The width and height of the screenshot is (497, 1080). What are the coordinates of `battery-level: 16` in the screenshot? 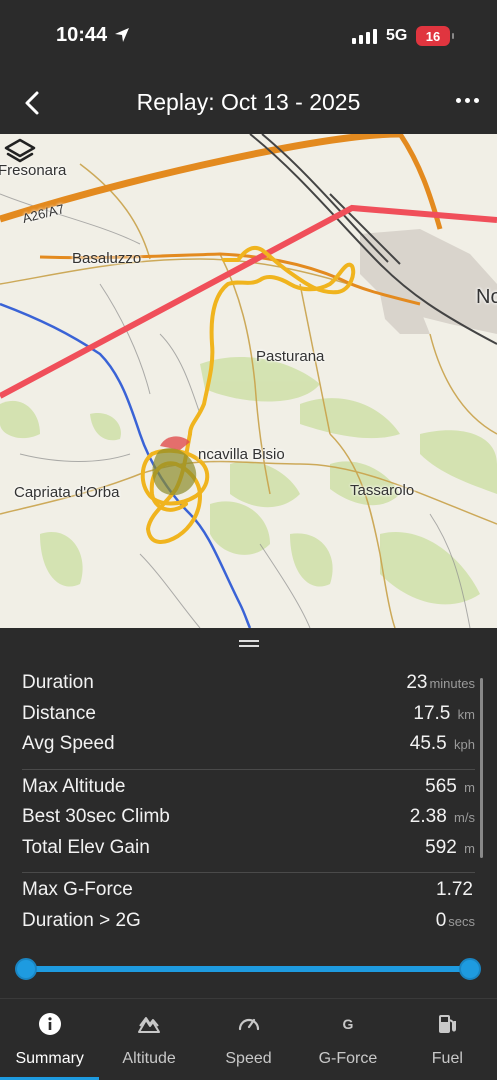 It's located at (433, 36).